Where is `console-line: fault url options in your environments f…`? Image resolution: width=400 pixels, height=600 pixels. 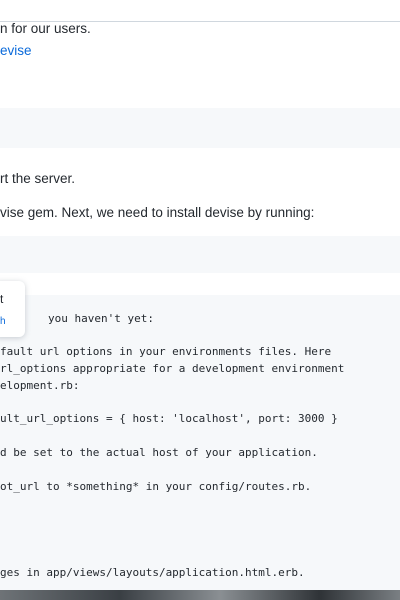 console-line: fault url options in your environments f… is located at coordinates (166, 351).